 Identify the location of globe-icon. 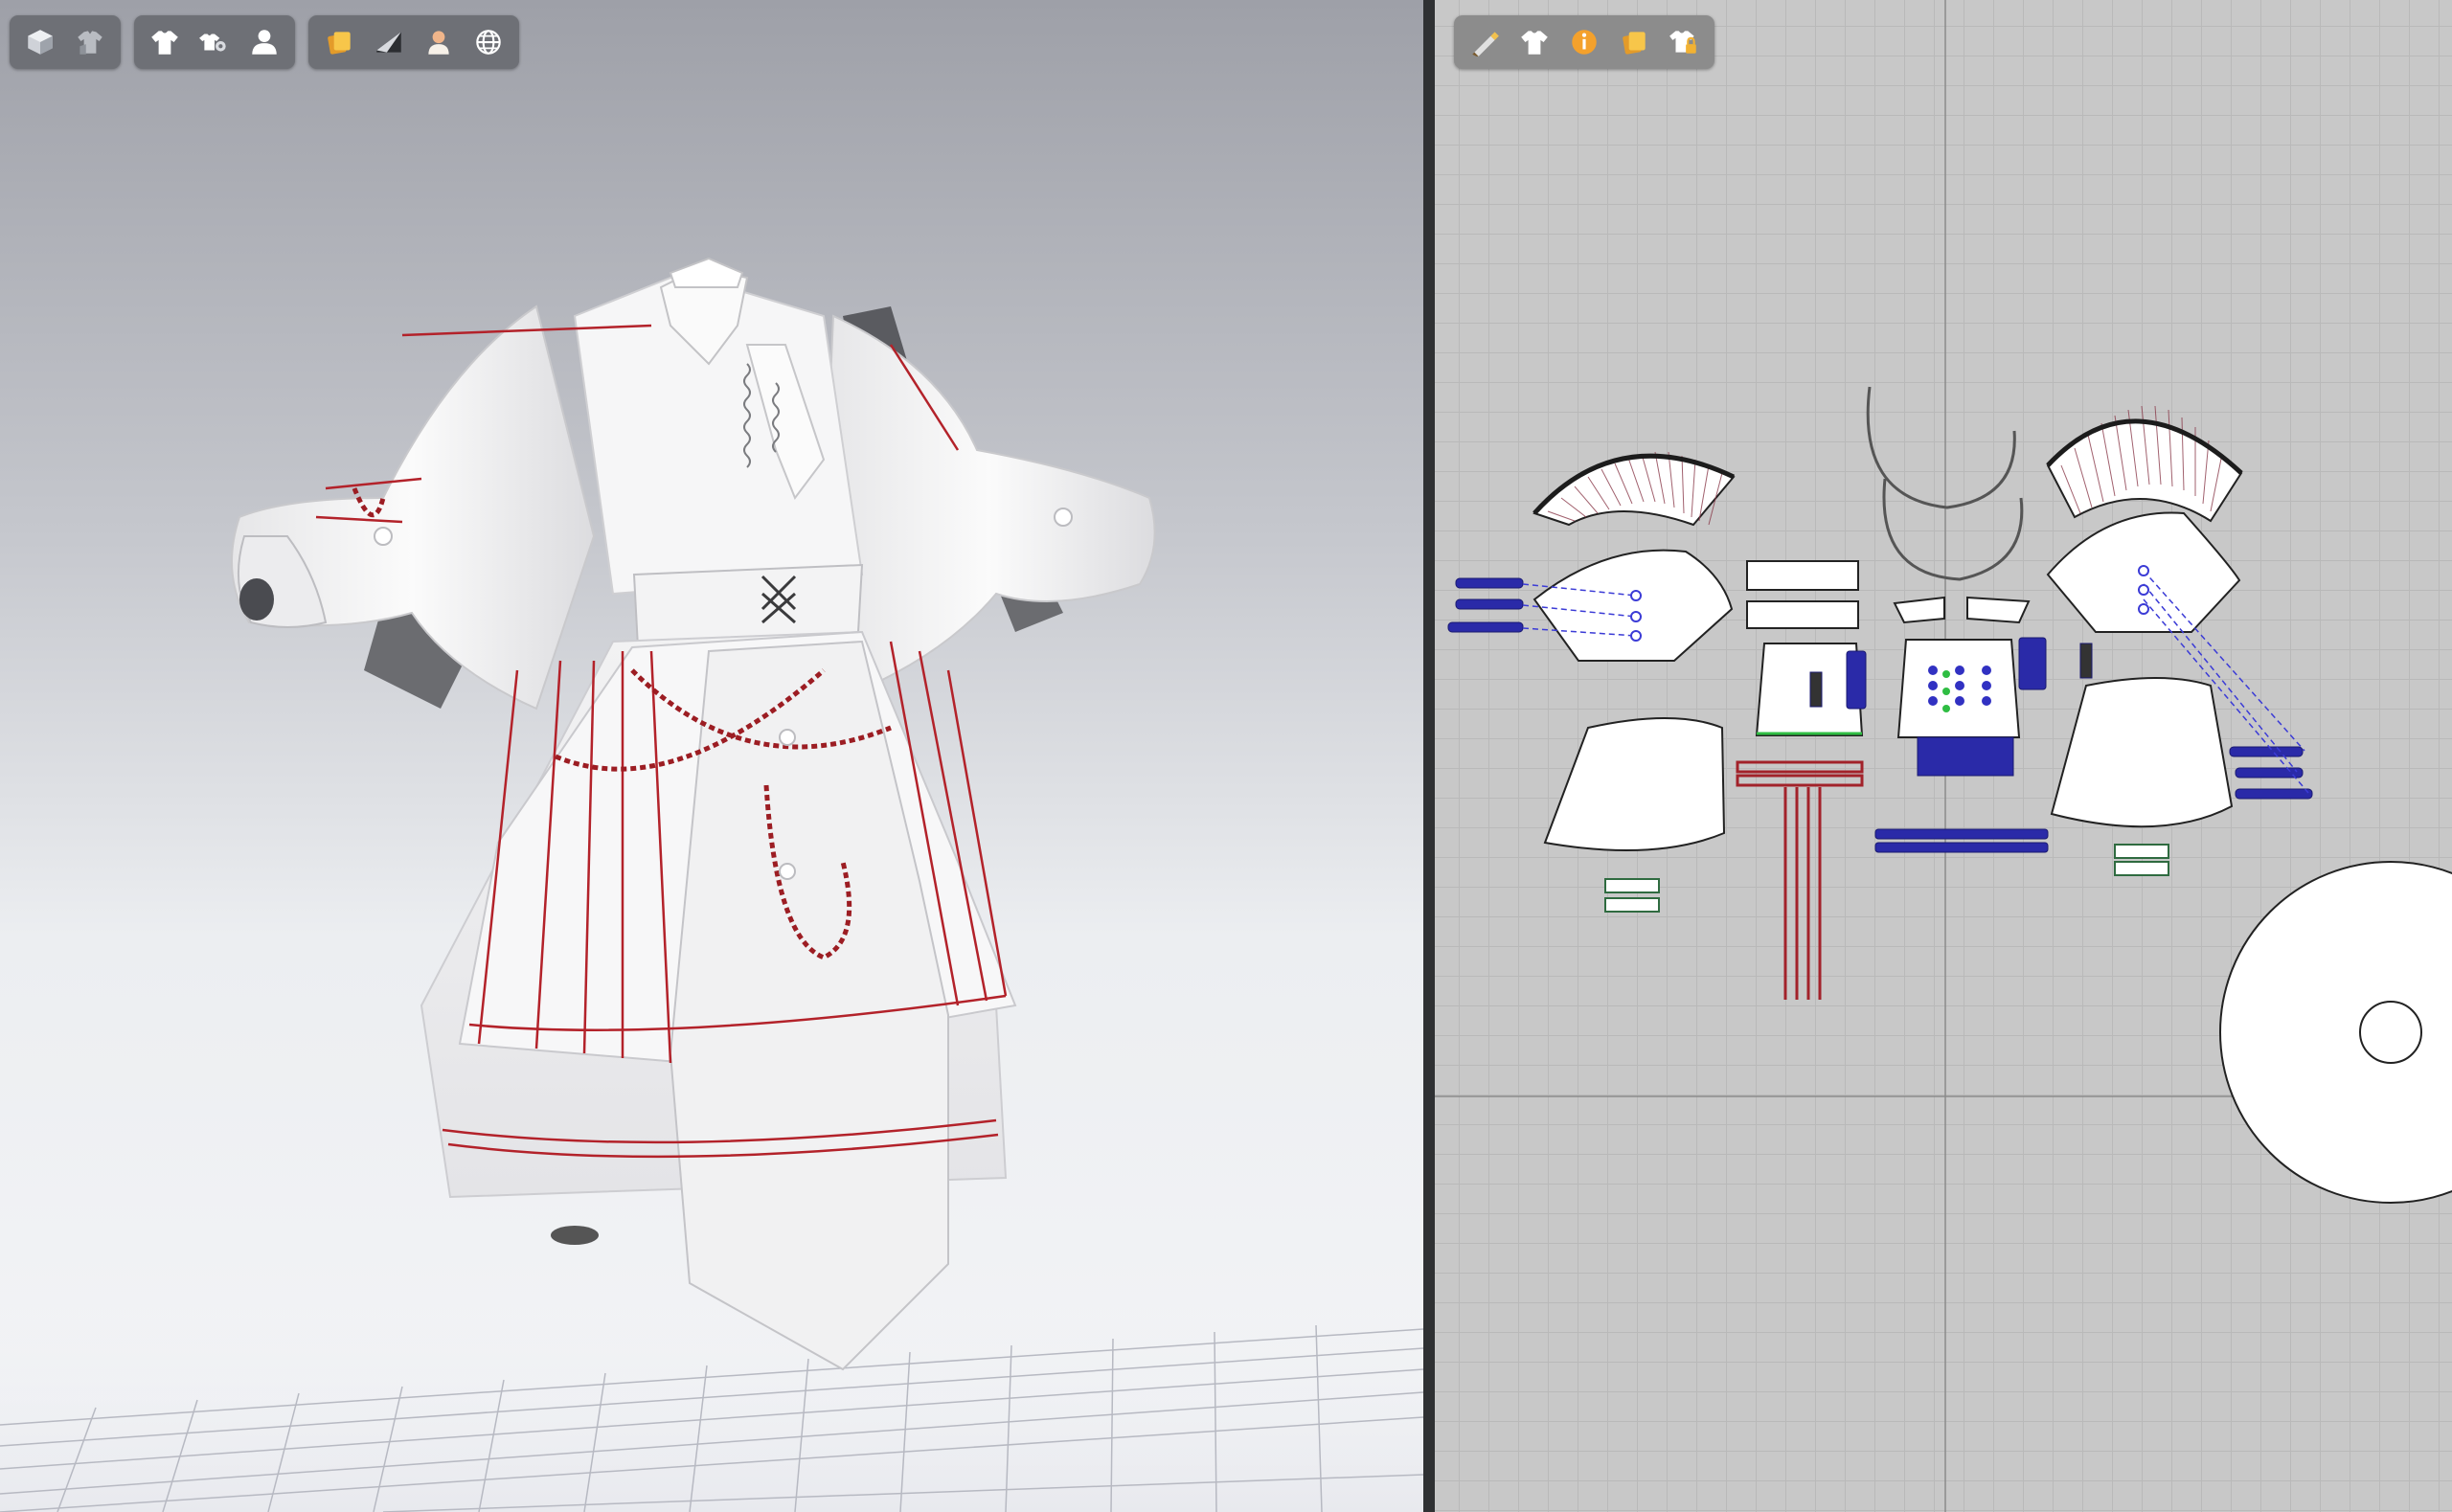
(488, 42).